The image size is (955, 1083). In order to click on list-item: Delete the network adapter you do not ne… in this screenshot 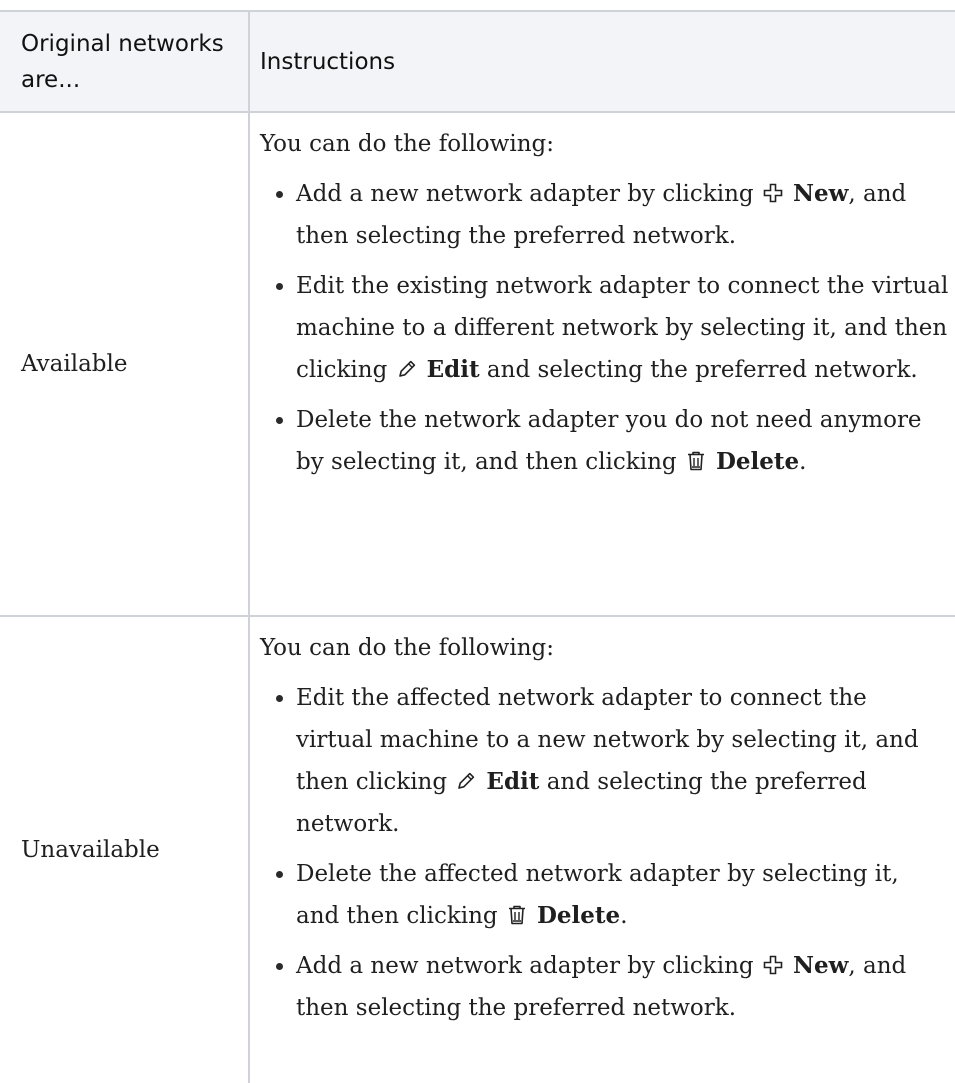, I will do `click(604, 441)`.